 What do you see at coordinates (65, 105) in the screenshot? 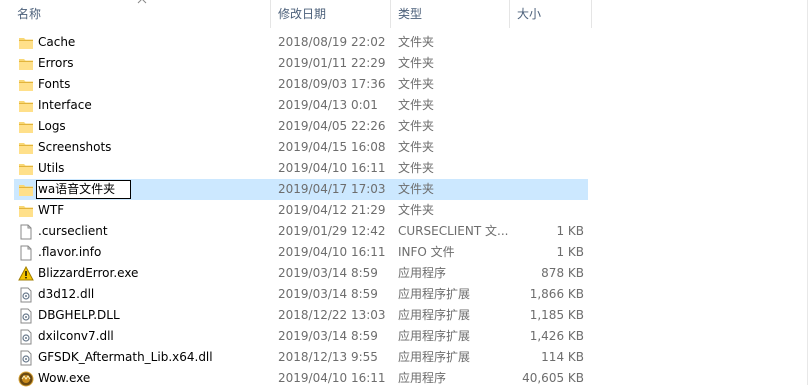
I see `file-name: Interface` at bounding box center [65, 105].